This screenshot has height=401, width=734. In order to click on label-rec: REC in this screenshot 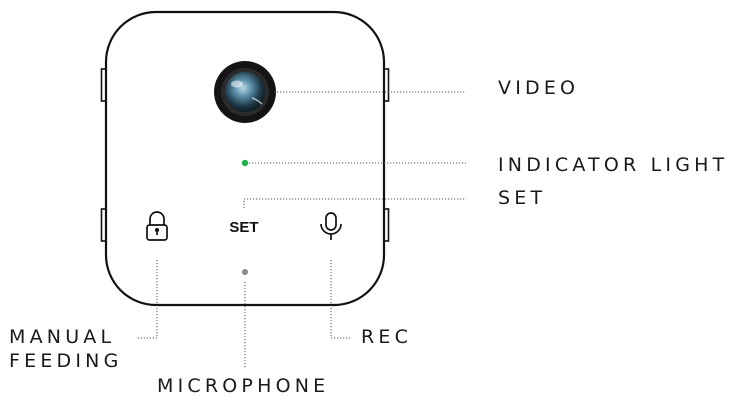, I will do `click(387, 337)`.